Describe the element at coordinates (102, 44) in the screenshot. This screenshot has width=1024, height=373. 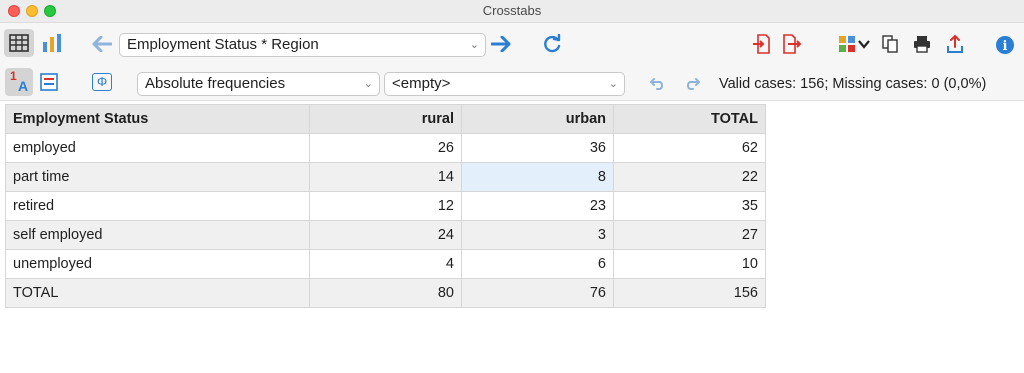
I see `back-arrow-icon` at that location.